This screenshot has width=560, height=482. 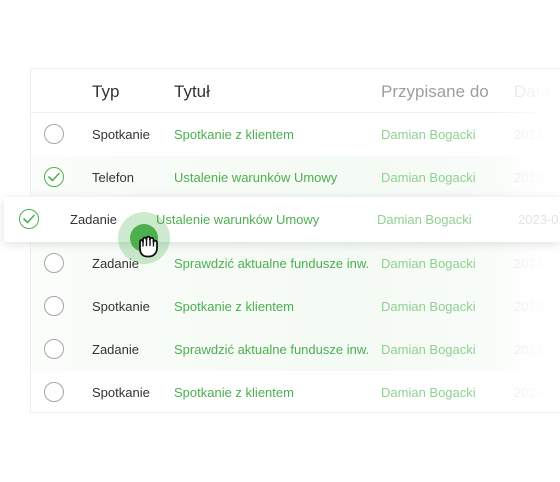 What do you see at coordinates (532, 92) in the screenshot?
I see `column-header-data: Data` at bounding box center [532, 92].